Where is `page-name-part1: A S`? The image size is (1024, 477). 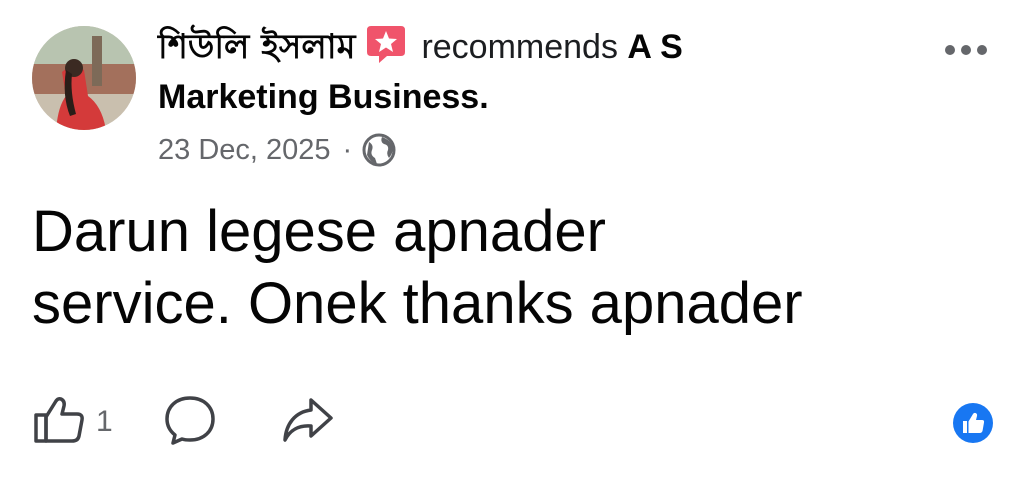
page-name-part1: A S is located at coordinates (654, 47).